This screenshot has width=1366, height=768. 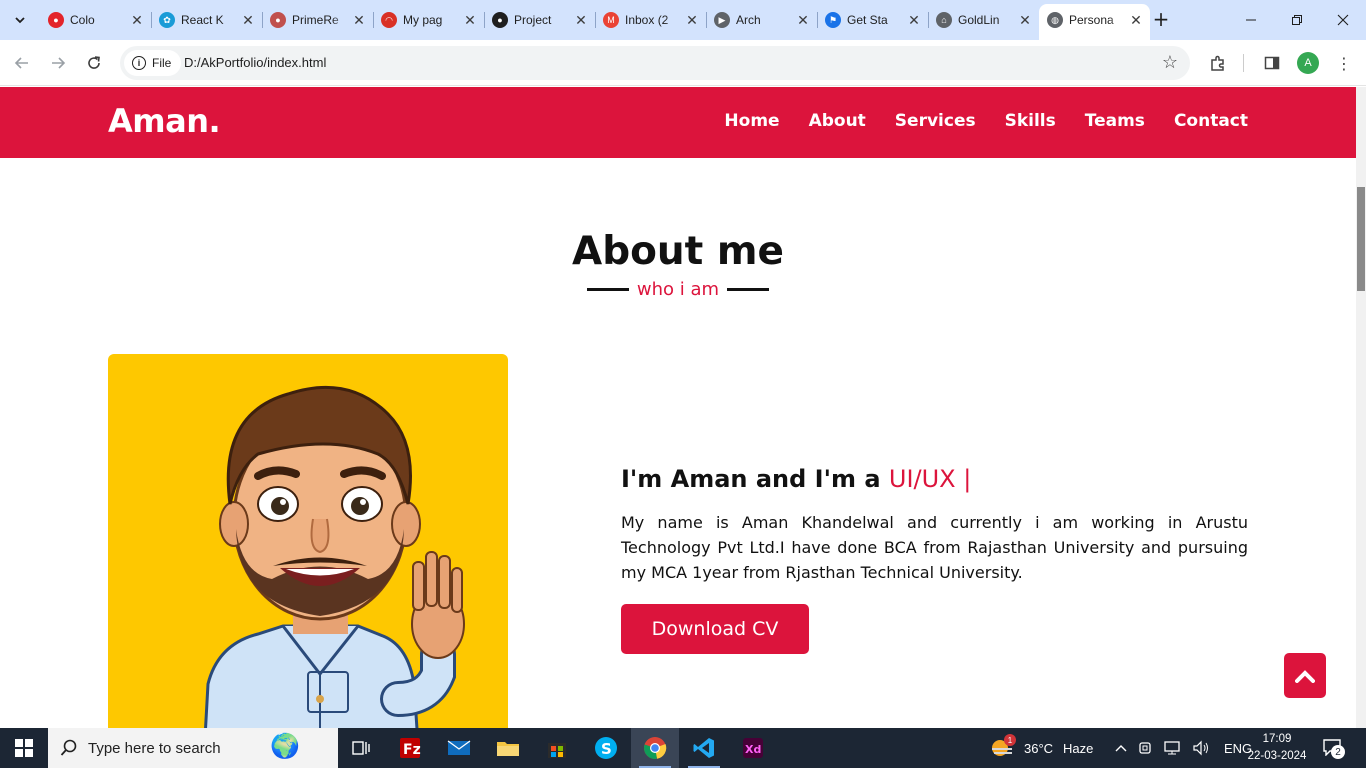 What do you see at coordinates (1146, 748) in the screenshot?
I see `device-icon` at bounding box center [1146, 748].